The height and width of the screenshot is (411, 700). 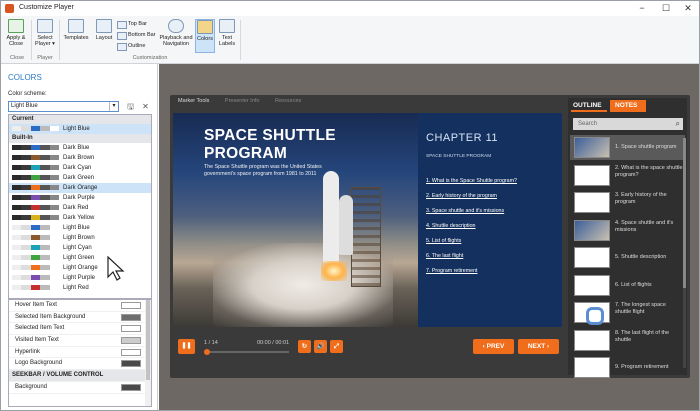 I want to click on tab-marker-tools: Marker Tools, so click(x=193, y=101).